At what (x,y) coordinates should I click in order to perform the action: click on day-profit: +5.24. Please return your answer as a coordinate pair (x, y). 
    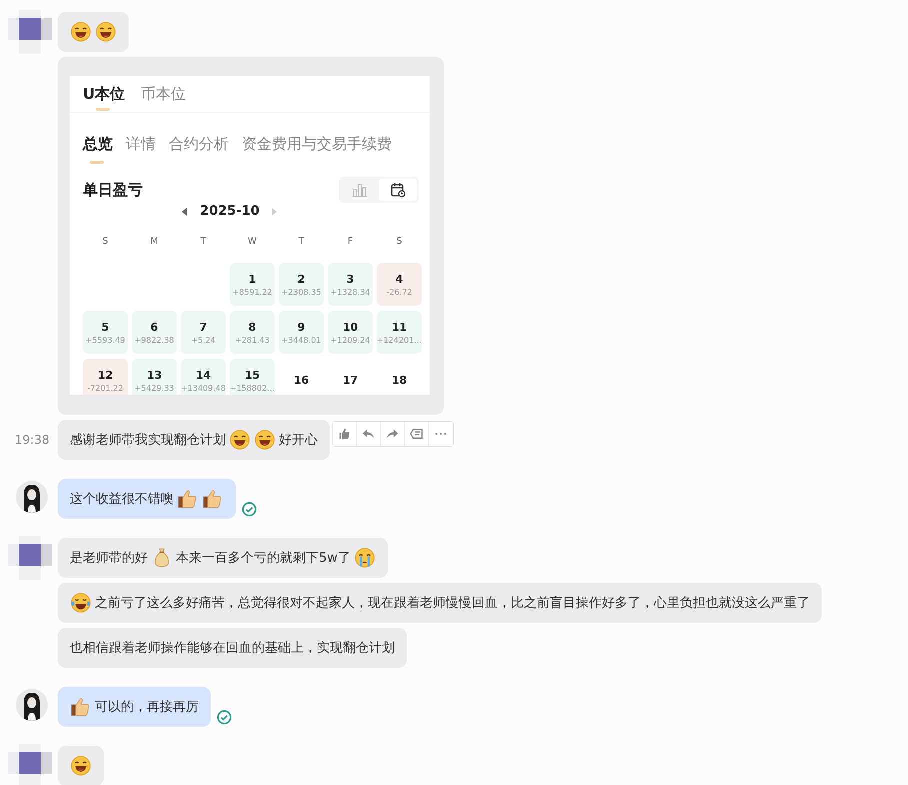
    Looking at the image, I should click on (203, 340).